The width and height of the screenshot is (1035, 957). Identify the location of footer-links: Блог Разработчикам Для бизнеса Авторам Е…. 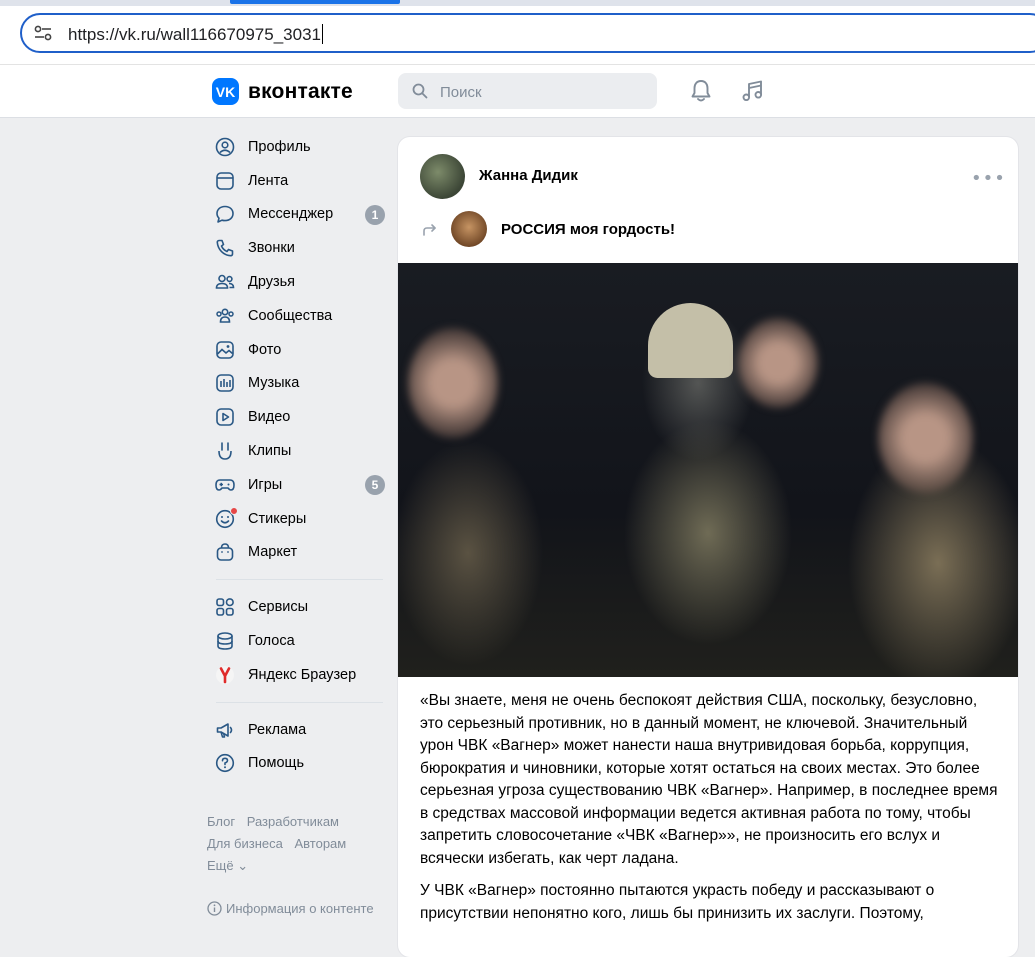
(297, 844).